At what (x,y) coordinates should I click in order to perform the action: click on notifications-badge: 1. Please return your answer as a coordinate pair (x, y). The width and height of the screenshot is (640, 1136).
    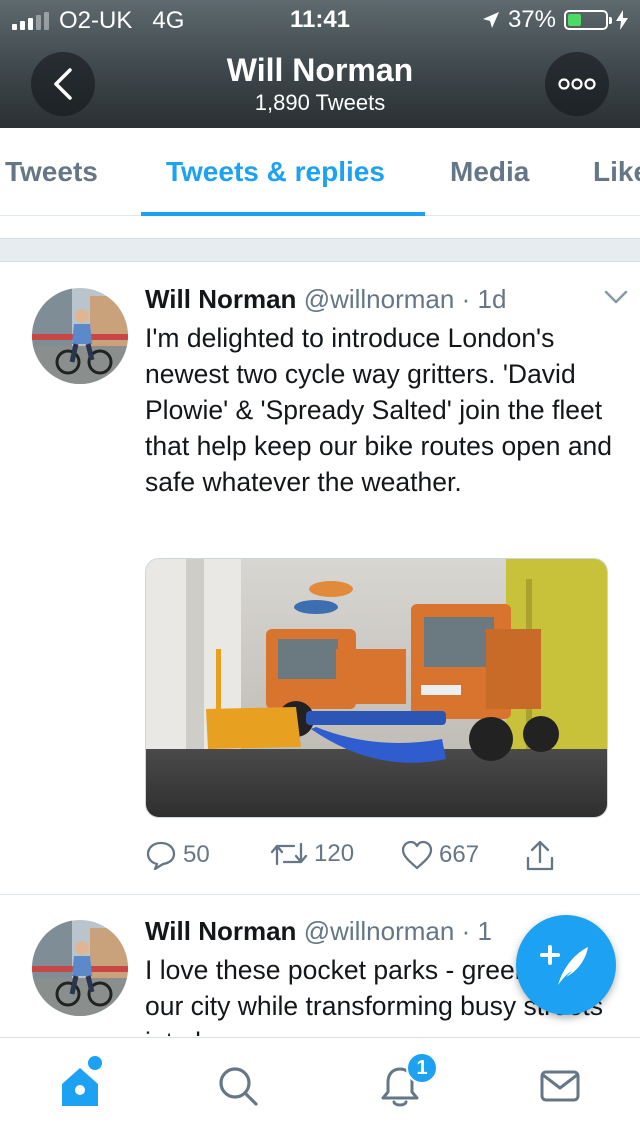
    Looking at the image, I should click on (422, 1068).